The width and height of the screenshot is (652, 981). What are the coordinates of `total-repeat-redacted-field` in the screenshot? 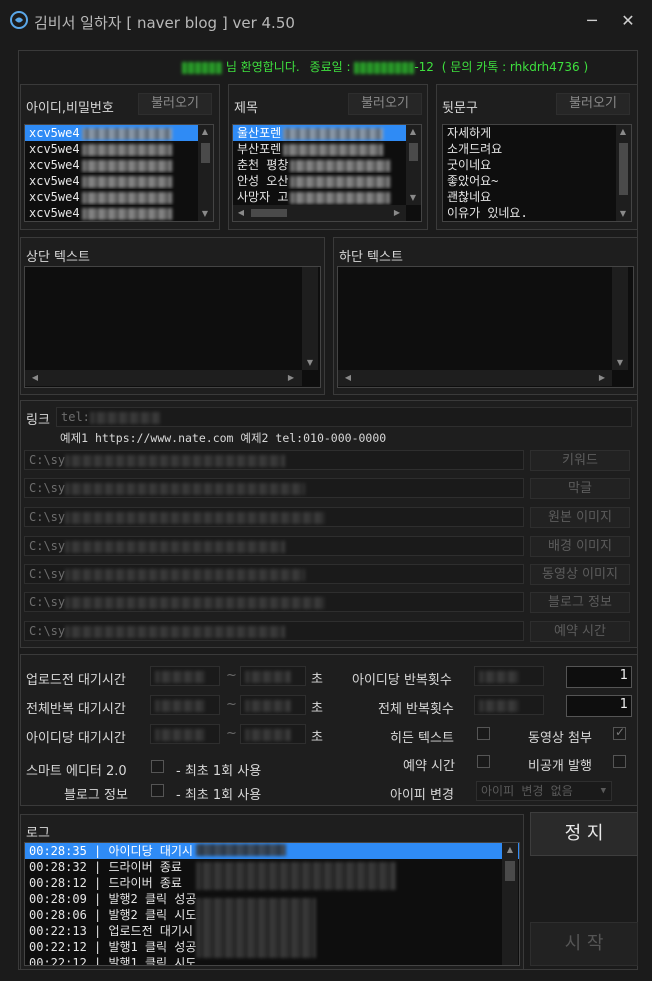 It's located at (509, 705).